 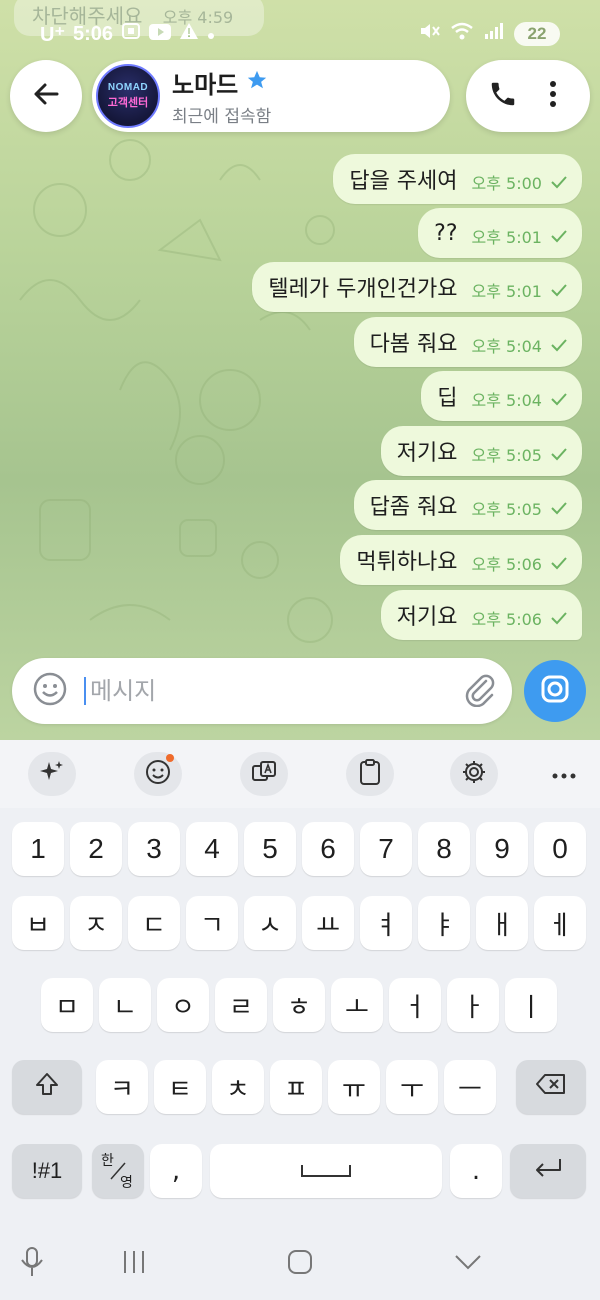 What do you see at coordinates (96, 849) in the screenshot?
I see `key-2: 2` at bounding box center [96, 849].